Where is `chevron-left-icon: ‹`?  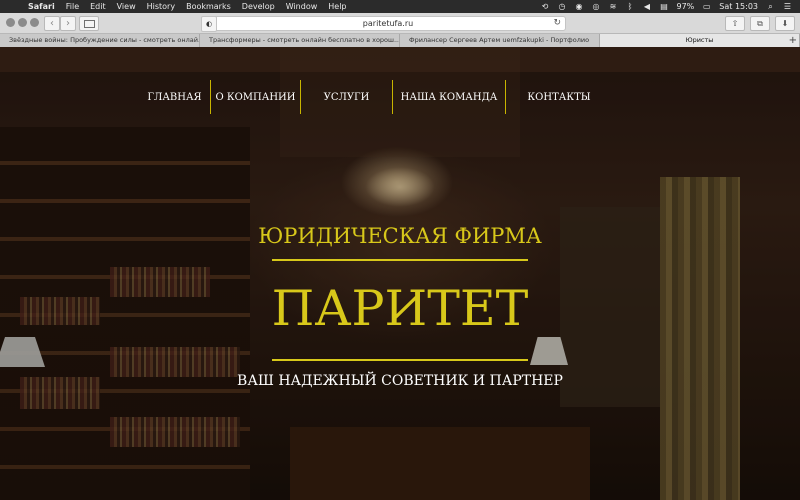 chevron-left-icon: ‹ is located at coordinates (52, 23).